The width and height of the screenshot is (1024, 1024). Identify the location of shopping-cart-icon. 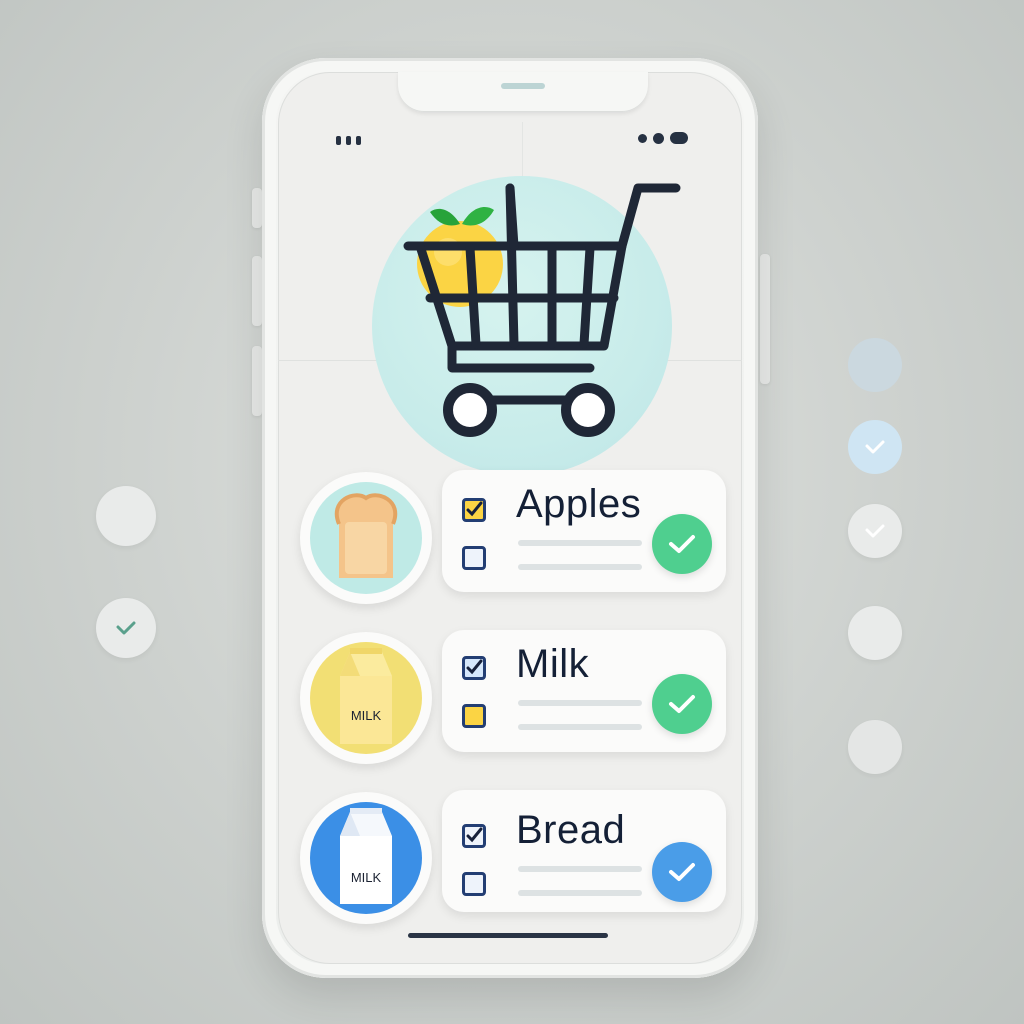
(542, 310).